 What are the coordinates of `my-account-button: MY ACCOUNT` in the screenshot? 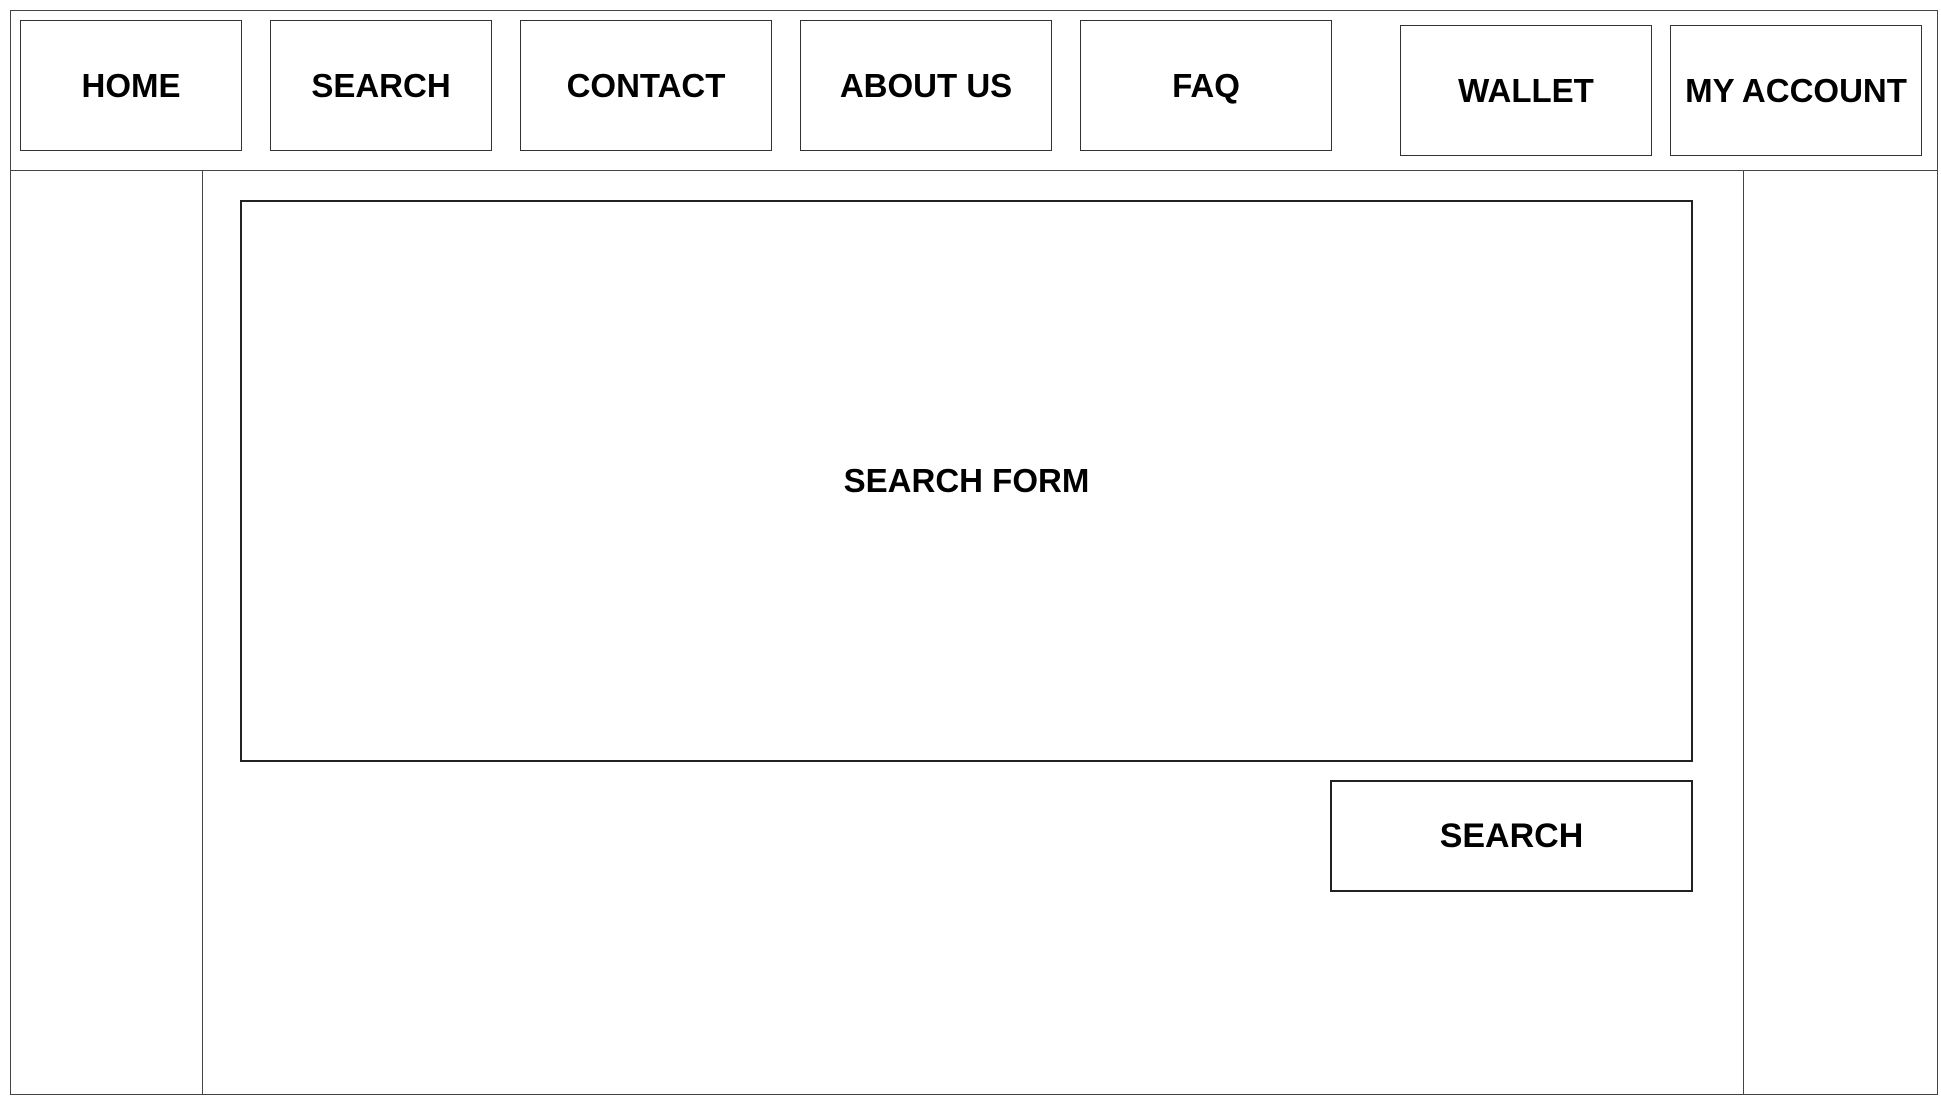 It's located at (1796, 90).